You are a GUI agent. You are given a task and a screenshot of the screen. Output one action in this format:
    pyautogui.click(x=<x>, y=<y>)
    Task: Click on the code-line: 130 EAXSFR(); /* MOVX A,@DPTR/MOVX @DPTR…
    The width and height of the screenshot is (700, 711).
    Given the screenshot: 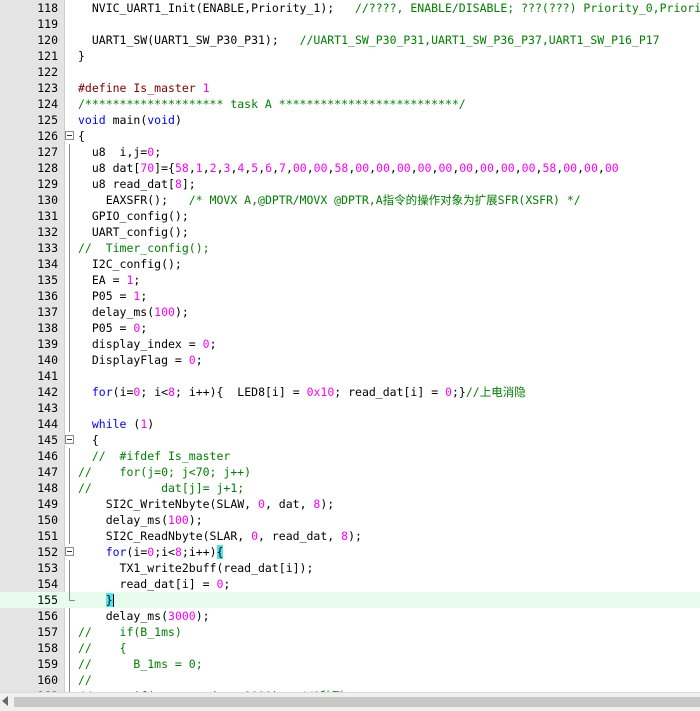 What is the action you would take?
    pyautogui.click(x=350, y=200)
    